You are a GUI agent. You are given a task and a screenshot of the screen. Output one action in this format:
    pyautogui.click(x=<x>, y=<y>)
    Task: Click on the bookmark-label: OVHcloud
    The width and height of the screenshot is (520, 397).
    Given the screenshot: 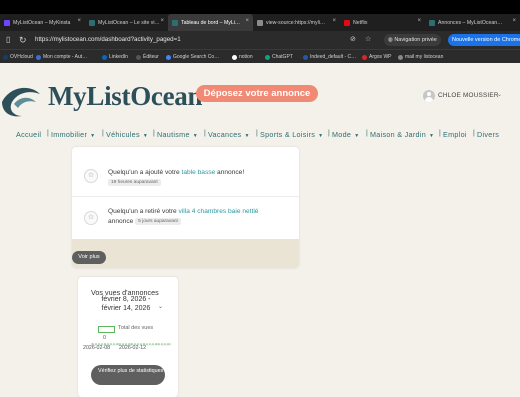 What is the action you would take?
    pyautogui.click(x=21, y=57)
    